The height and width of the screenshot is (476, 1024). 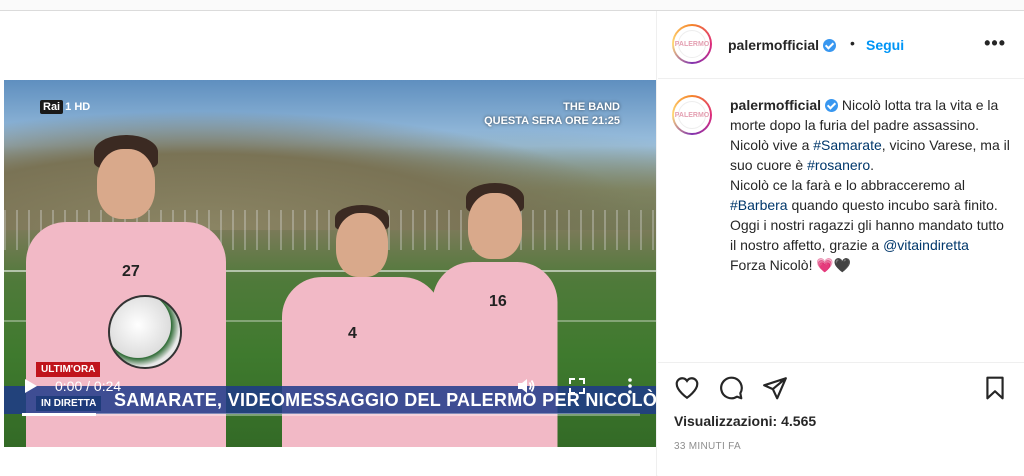 I want to click on caption-fragment: quando questo incubo sarà finito., so click(x=892, y=205).